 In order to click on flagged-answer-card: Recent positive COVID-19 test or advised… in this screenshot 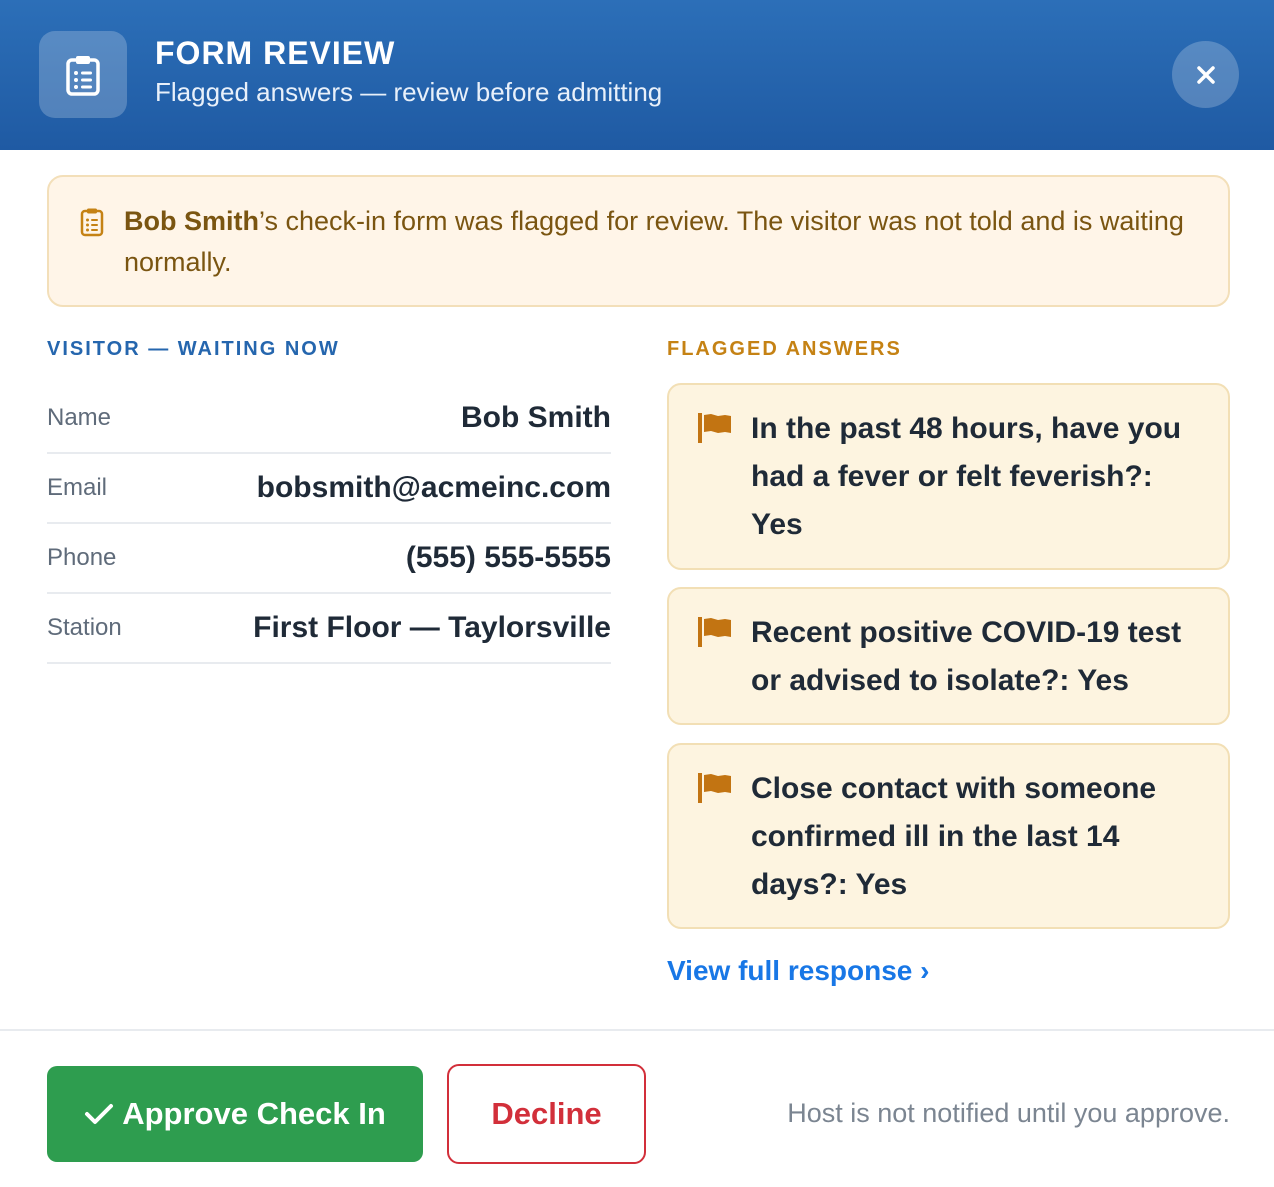, I will do `click(948, 656)`.